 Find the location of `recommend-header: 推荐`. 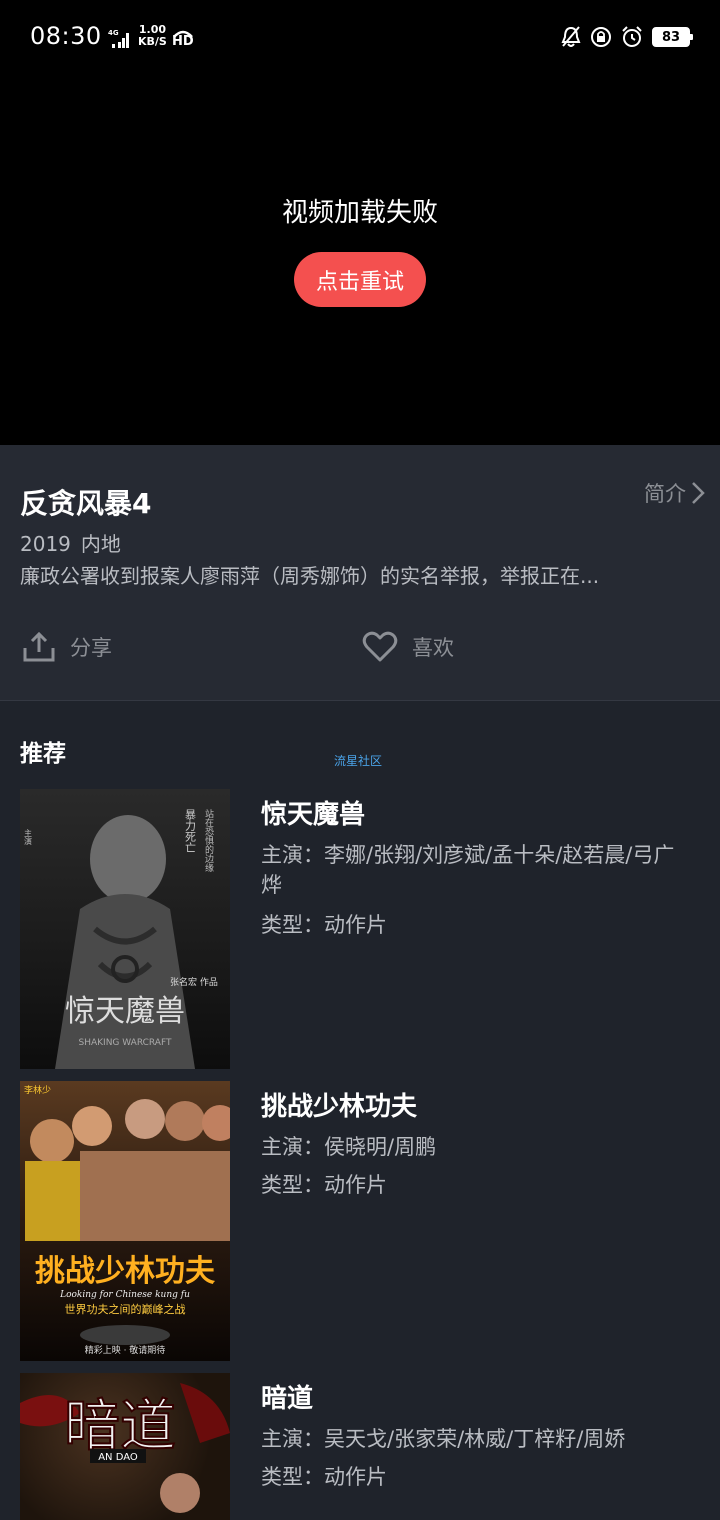

recommend-header: 推荐 is located at coordinates (43, 754).